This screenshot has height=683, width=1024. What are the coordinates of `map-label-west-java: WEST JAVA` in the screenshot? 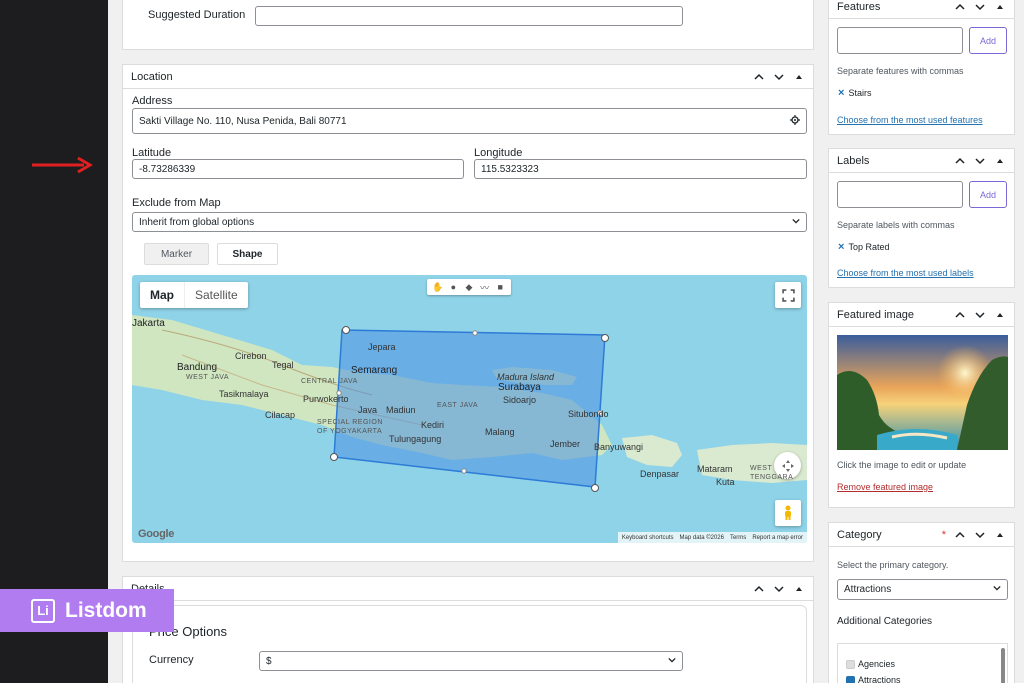 It's located at (208, 377).